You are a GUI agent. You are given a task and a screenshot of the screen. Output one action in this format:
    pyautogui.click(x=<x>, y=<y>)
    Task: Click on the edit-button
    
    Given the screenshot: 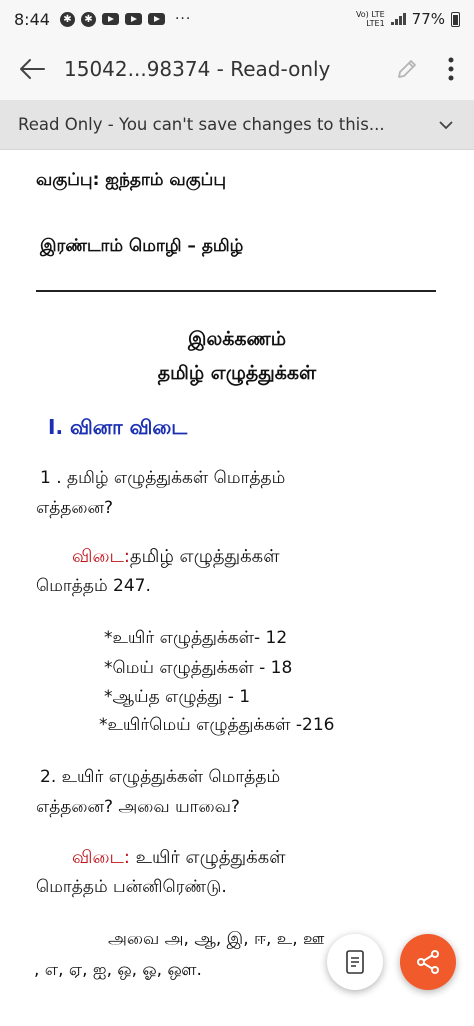 What is the action you would take?
    pyautogui.click(x=407, y=69)
    